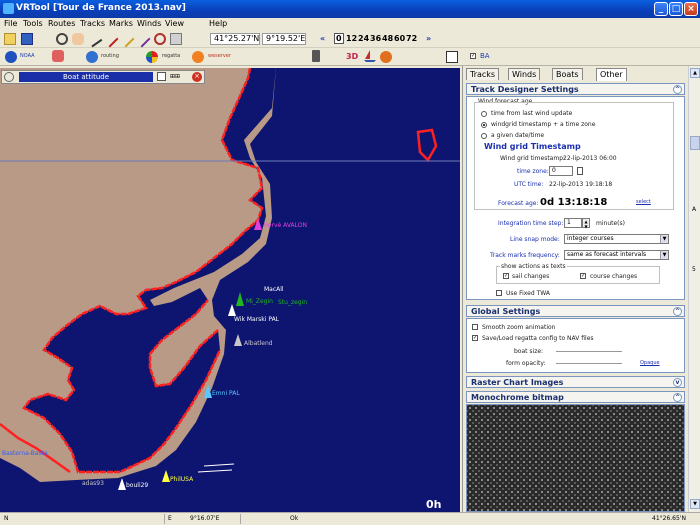  Describe the element at coordinates (484, 125) in the screenshot. I see `option-windgrid-timestamp-radio` at that location.